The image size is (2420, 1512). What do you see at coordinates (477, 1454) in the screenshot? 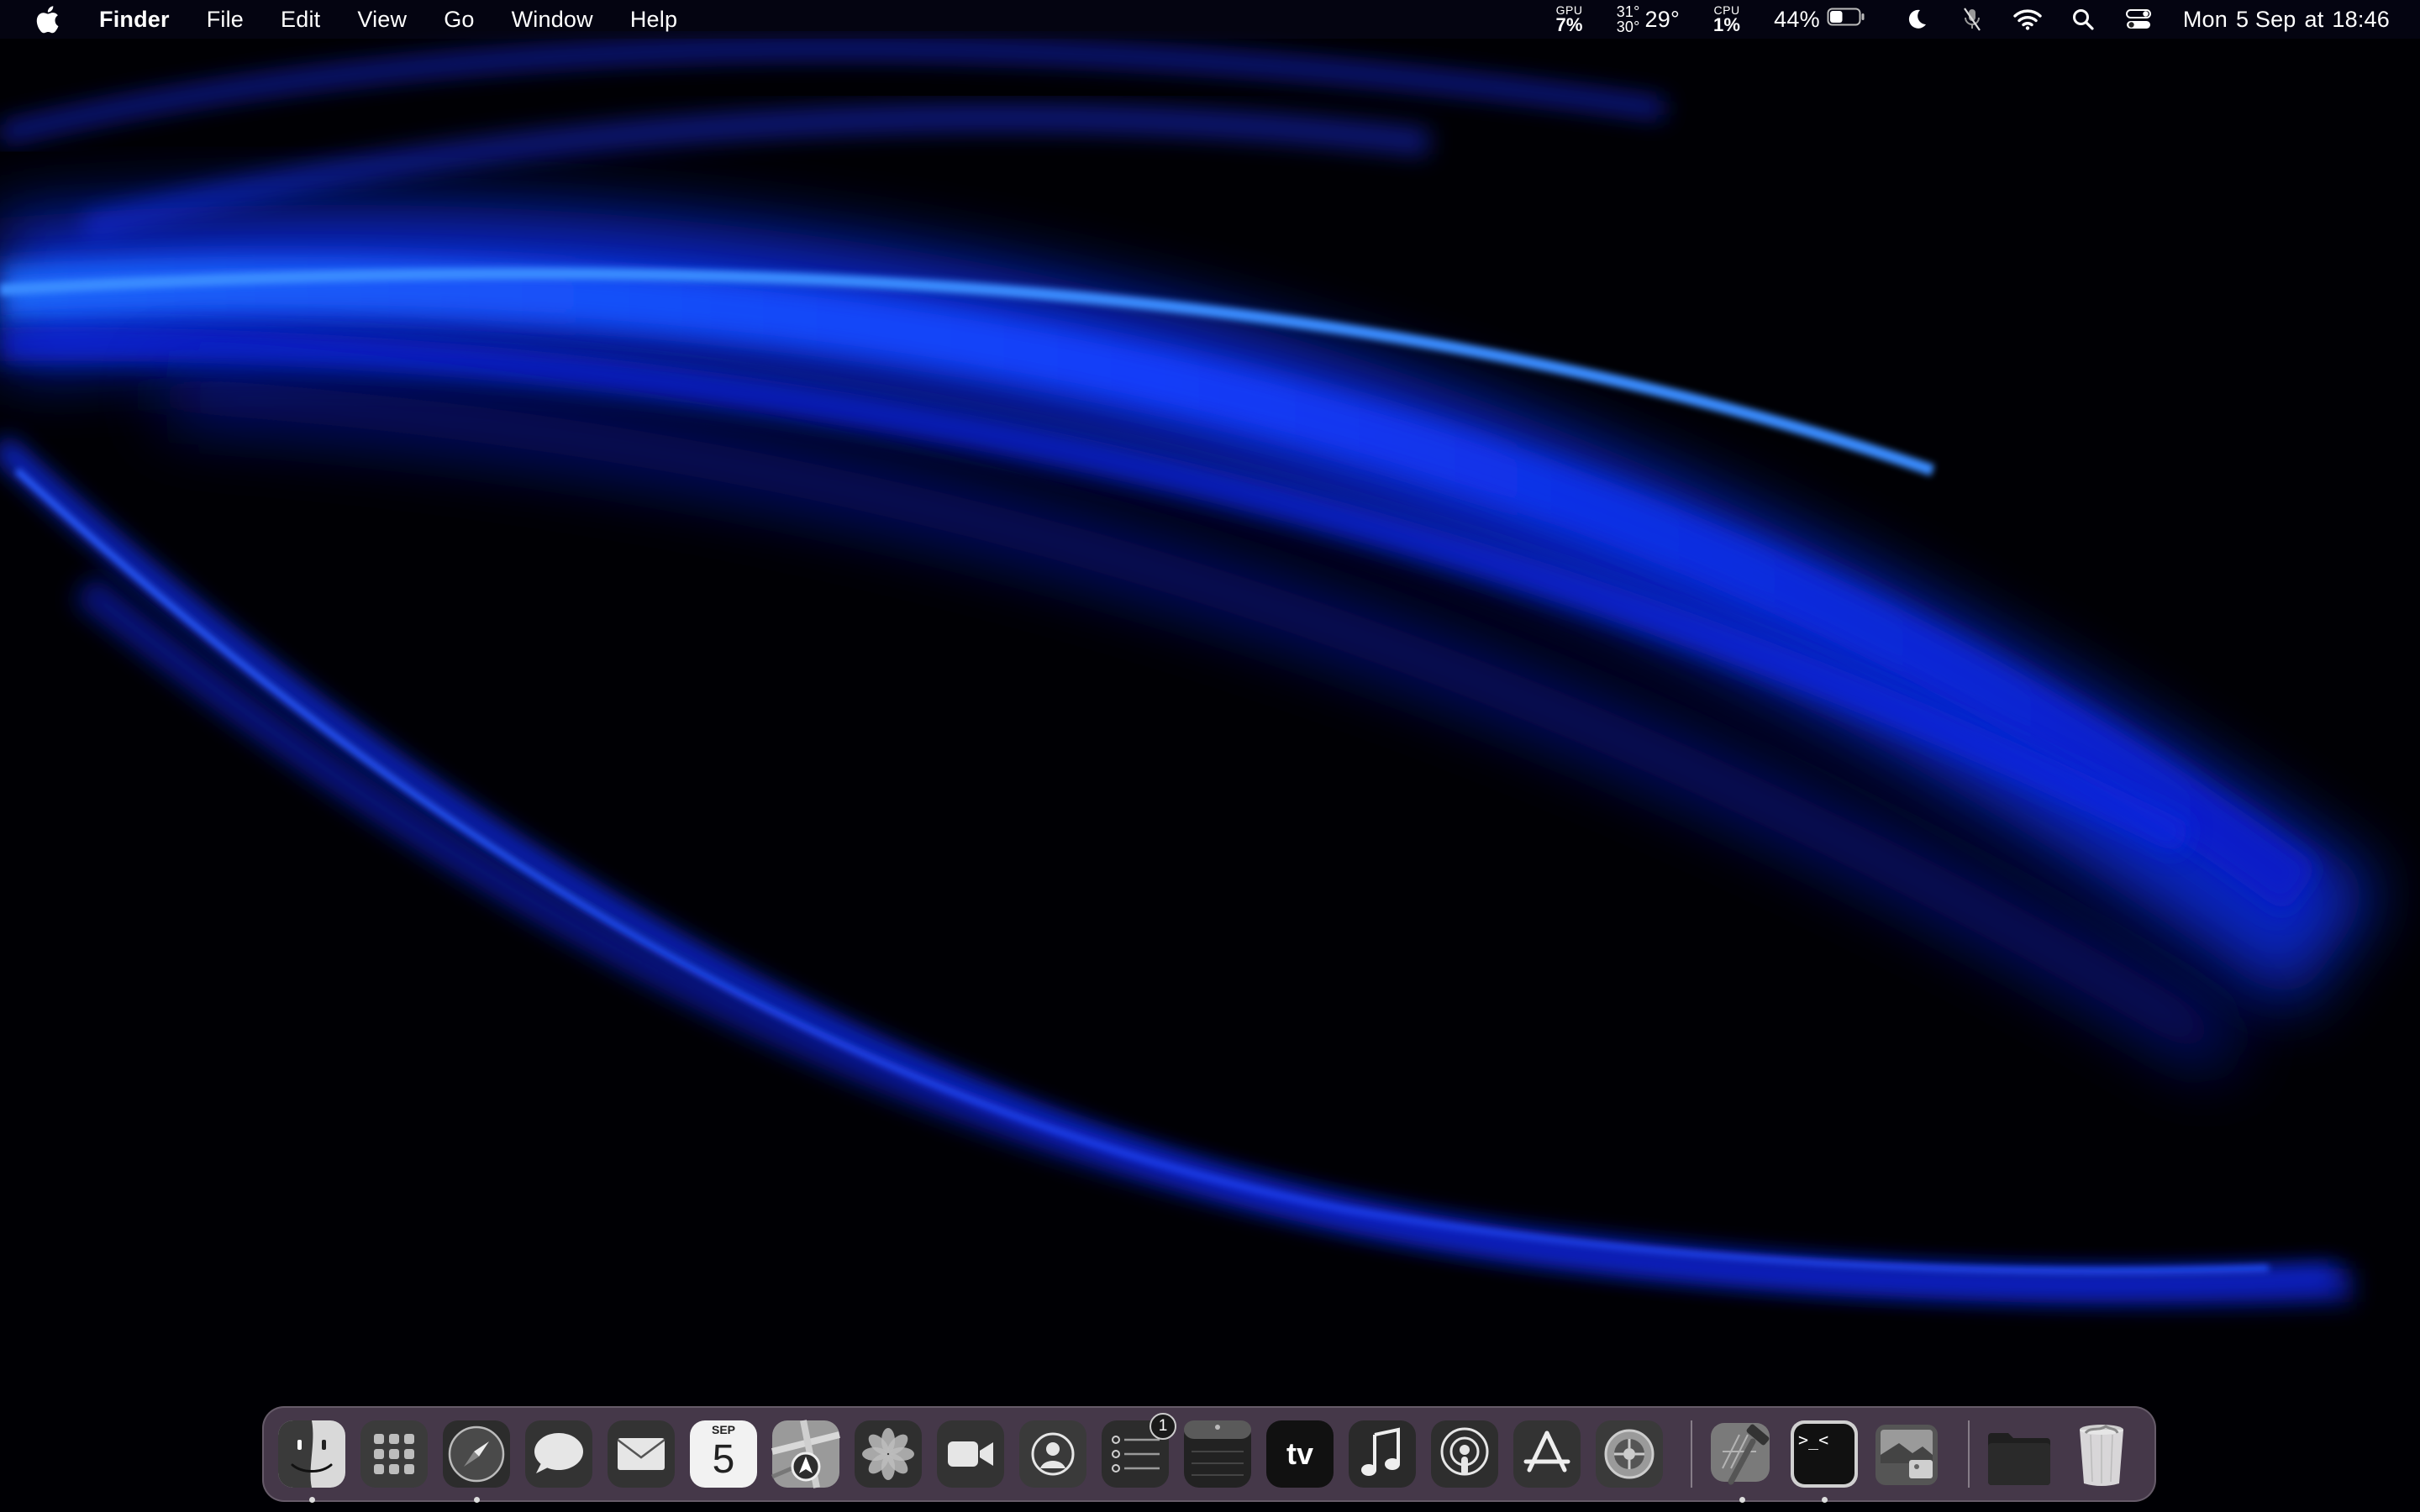
I see `safari-icon` at bounding box center [477, 1454].